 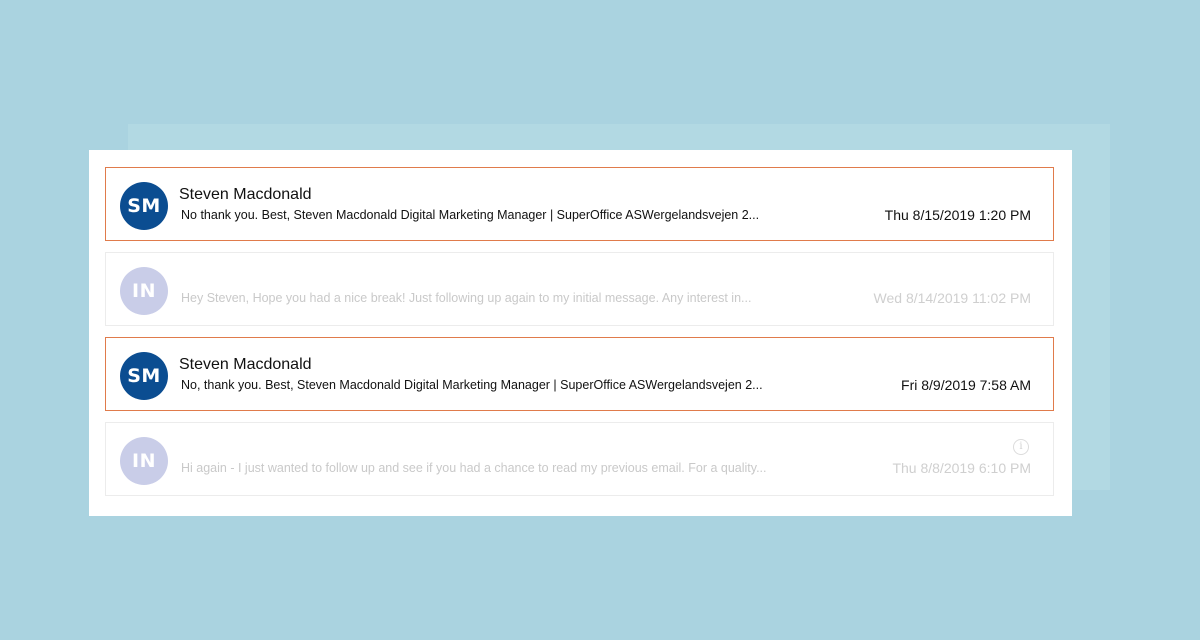 I want to click on email-date: Thu 8/15/2019 1:20 PM, so click(x=957, y=215).